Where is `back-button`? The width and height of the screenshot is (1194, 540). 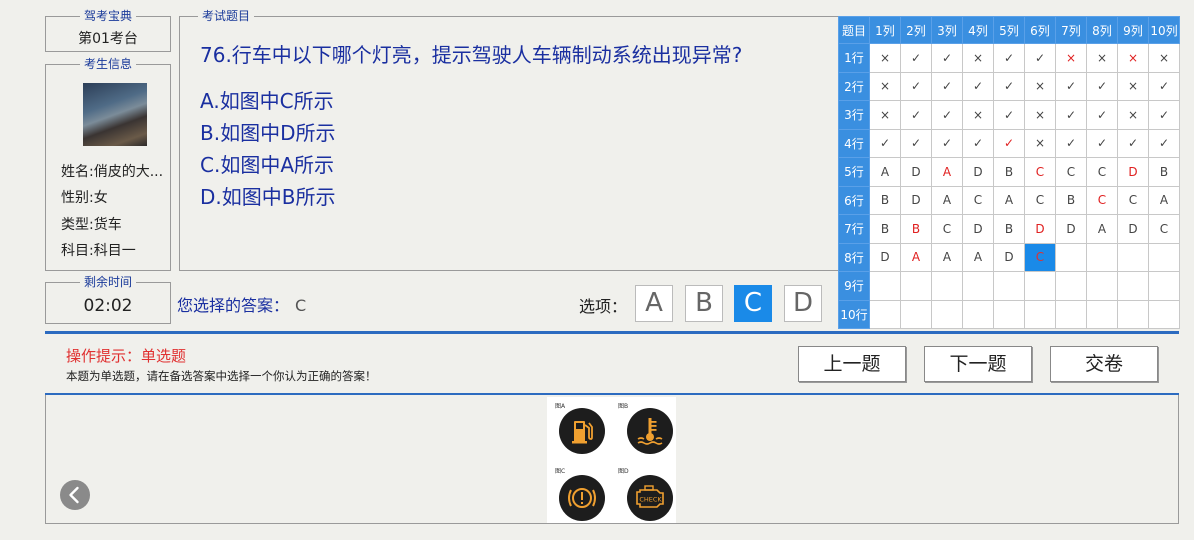 back-button is located at coordinates (75, 495).